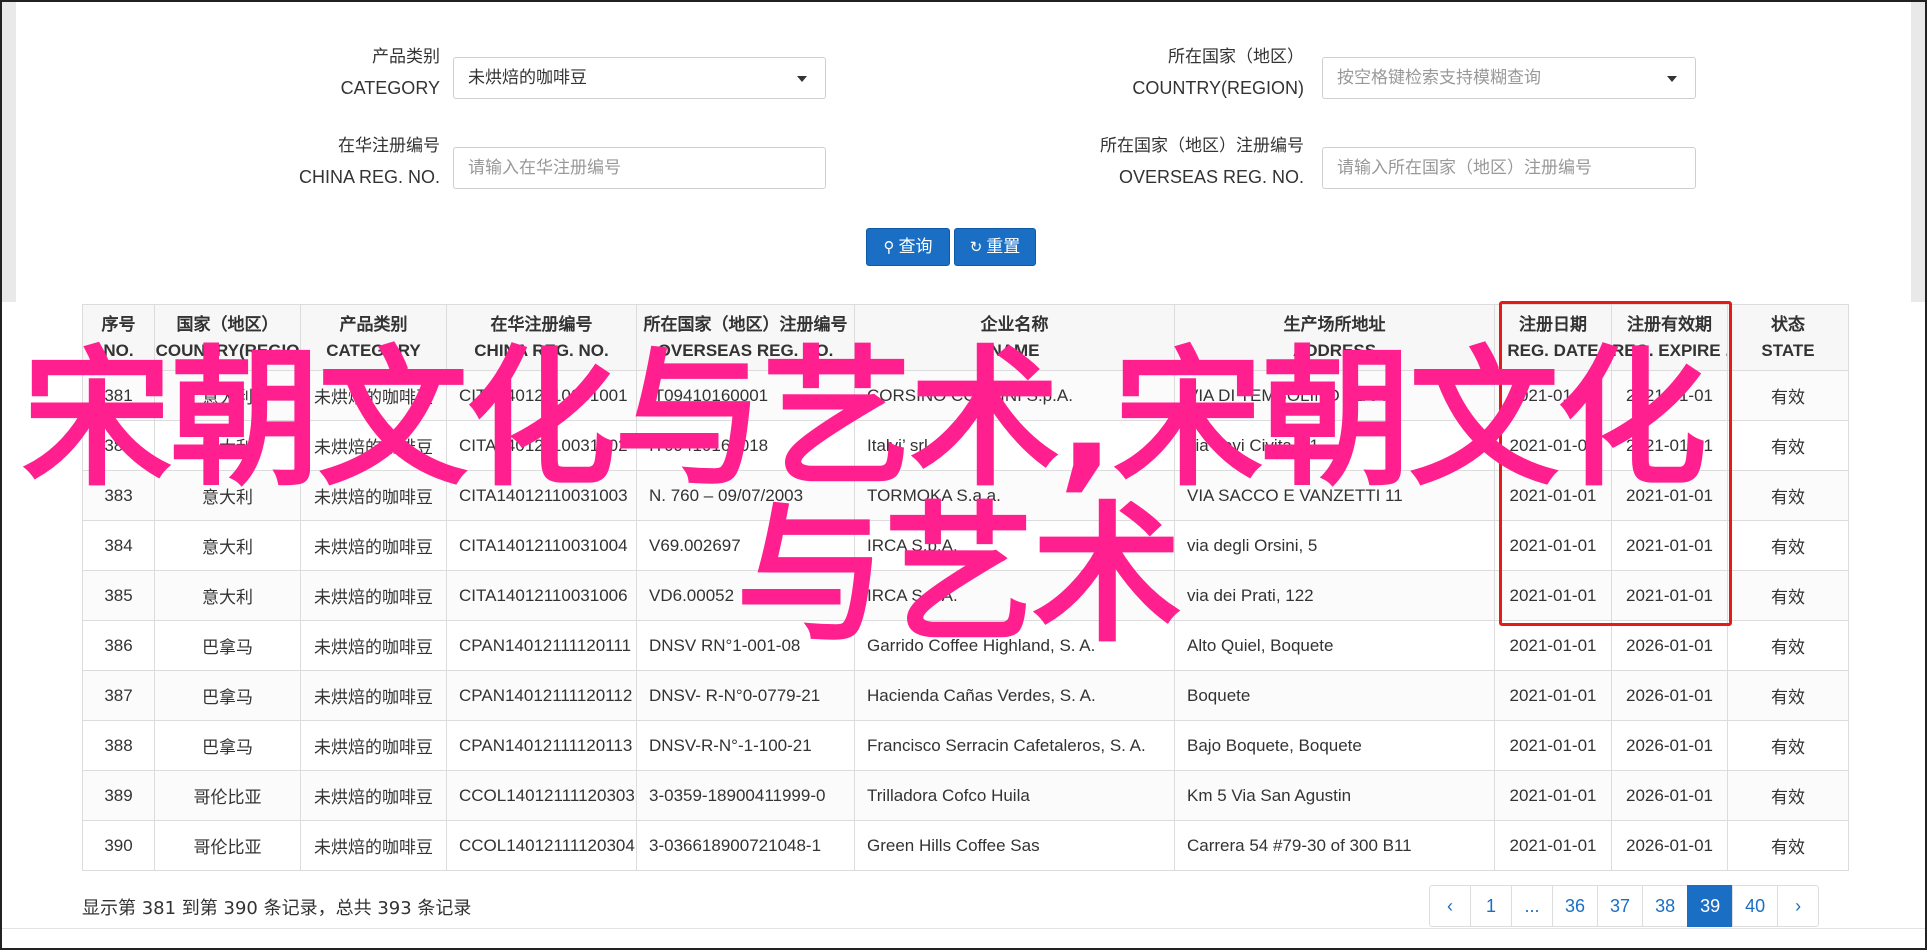  Describe the element at coordinates (373, 337) in the screenshot. I see `col-header-category: 产品类别 CATEGORY` at that location.